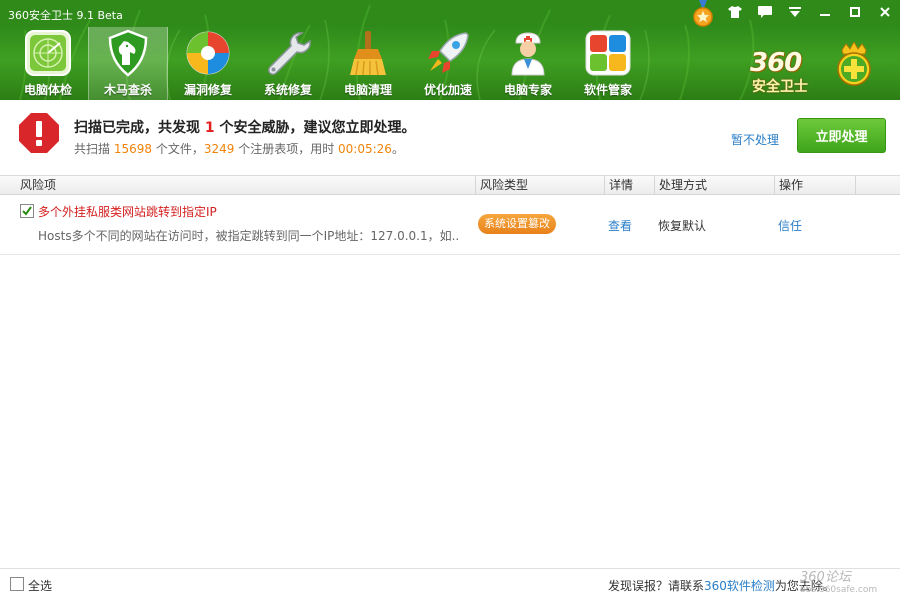 The image size is (900, 600). What do you see at coordinates (608, 53) in the screenshot?
I see `app-grid-icon` at bounding box center [608, 53].